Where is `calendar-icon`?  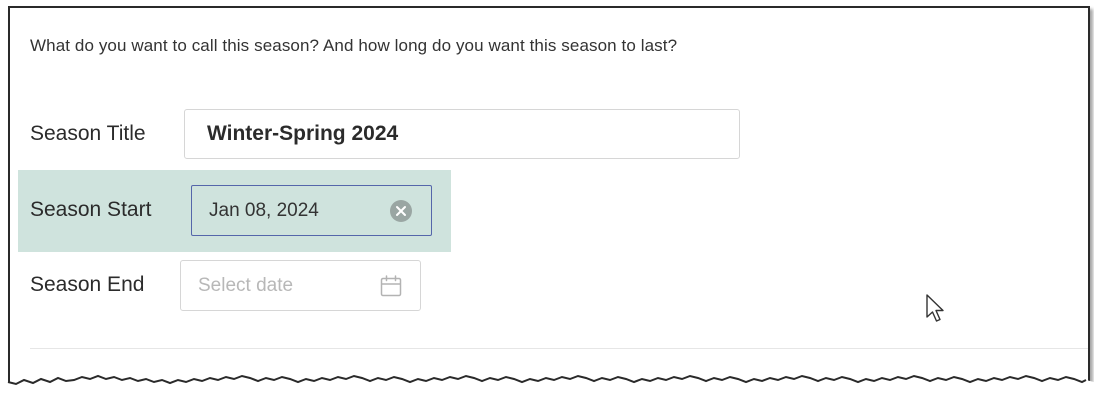
calendar-icon is located at coordinates (391, 286).